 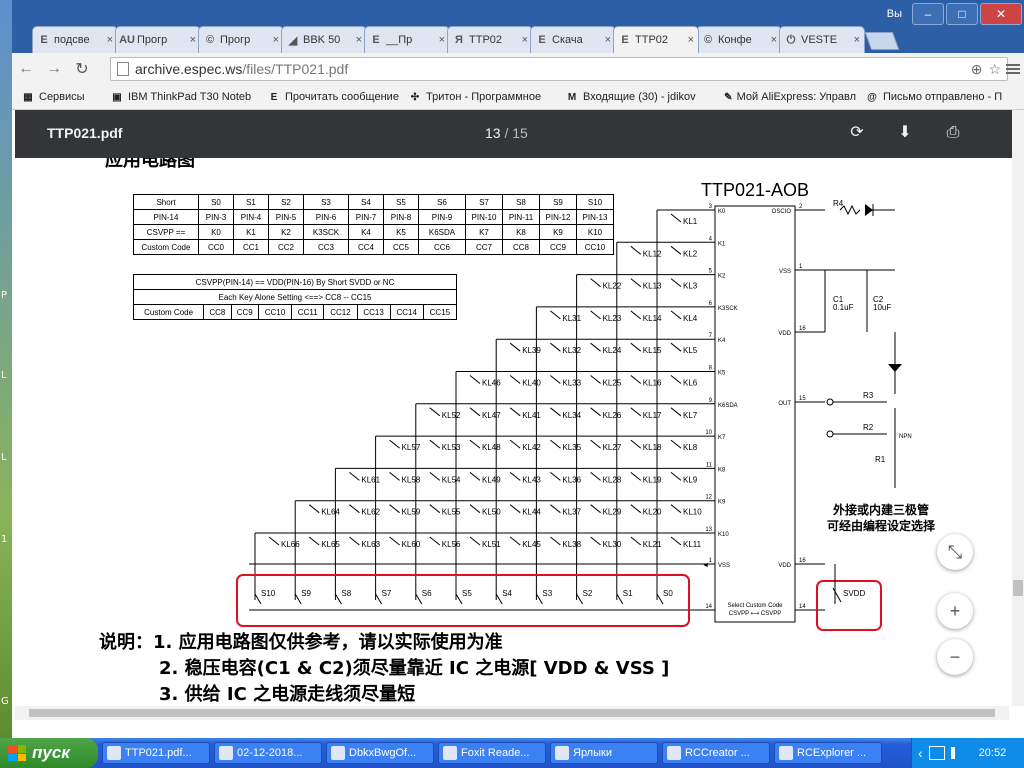 What do you see at coordinates (802, 329) in the screenshot?
I see `pin-number: 16` at bounding box center [802, 329].